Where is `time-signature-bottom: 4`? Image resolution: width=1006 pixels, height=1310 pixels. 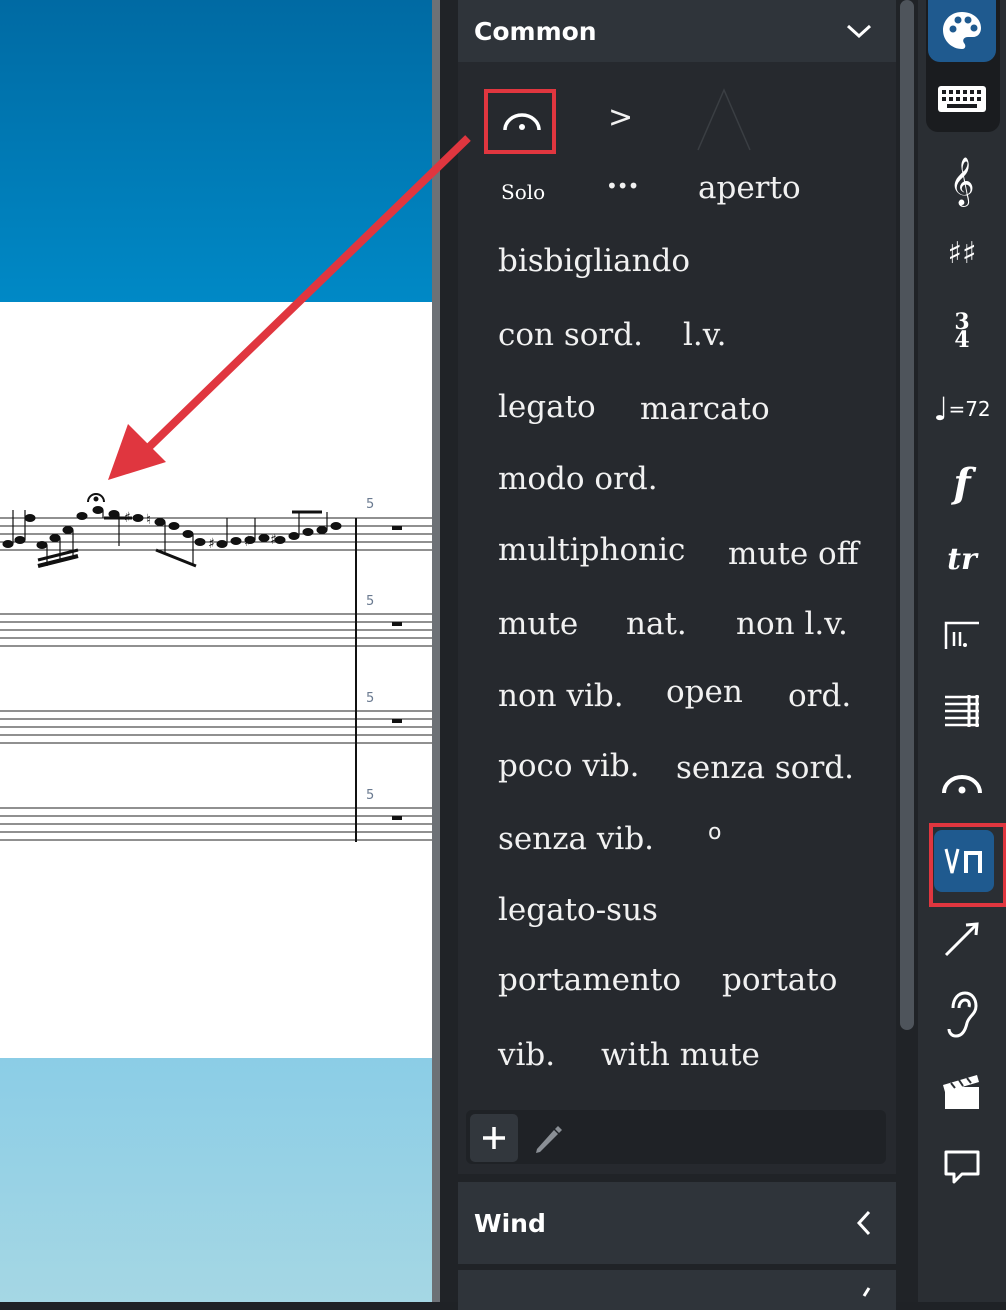 time-signature-bottom: 4 is located at coordinates (962, 340).